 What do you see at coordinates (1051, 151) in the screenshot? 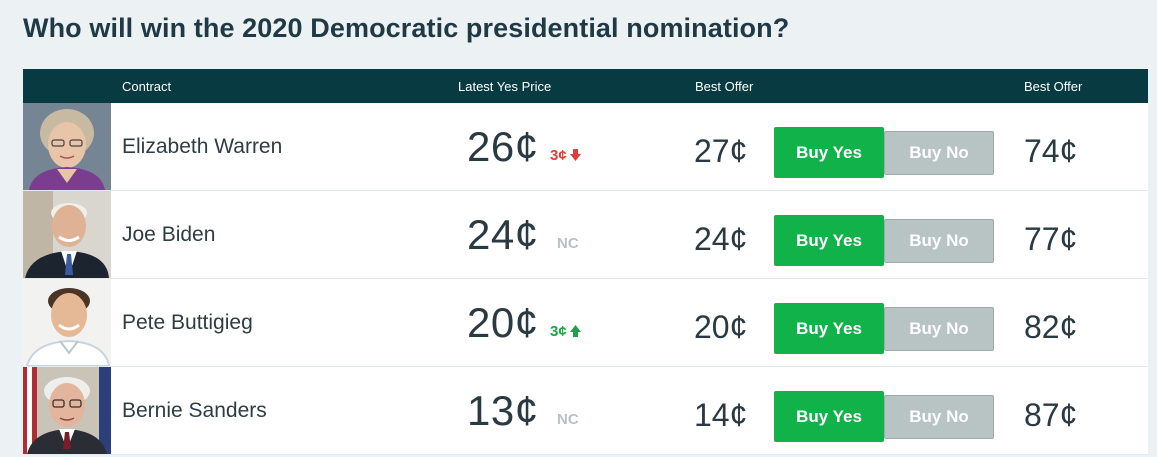
I see `best-offer-no: 74¢` at bounding box center [1051, 151].